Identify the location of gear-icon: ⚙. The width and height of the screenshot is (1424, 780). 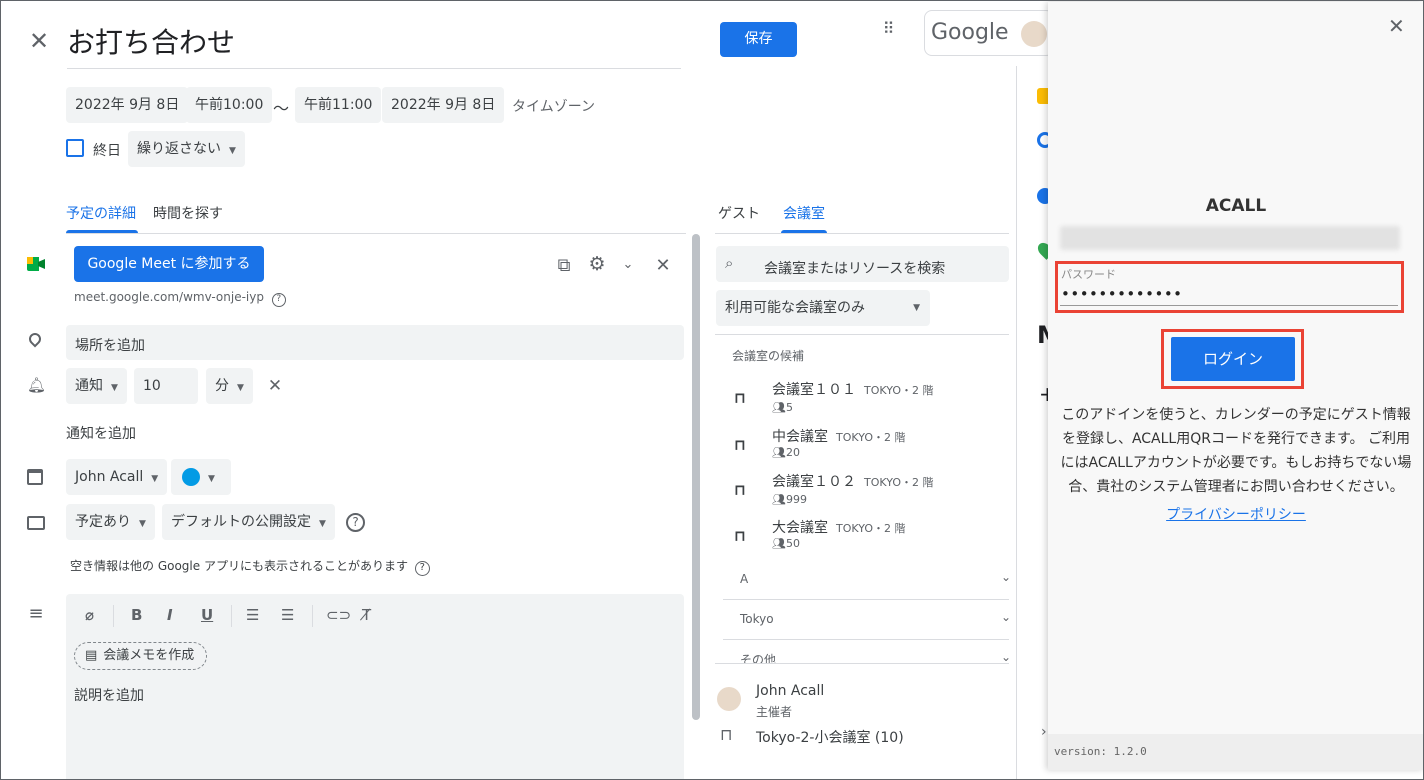
(597, 264).